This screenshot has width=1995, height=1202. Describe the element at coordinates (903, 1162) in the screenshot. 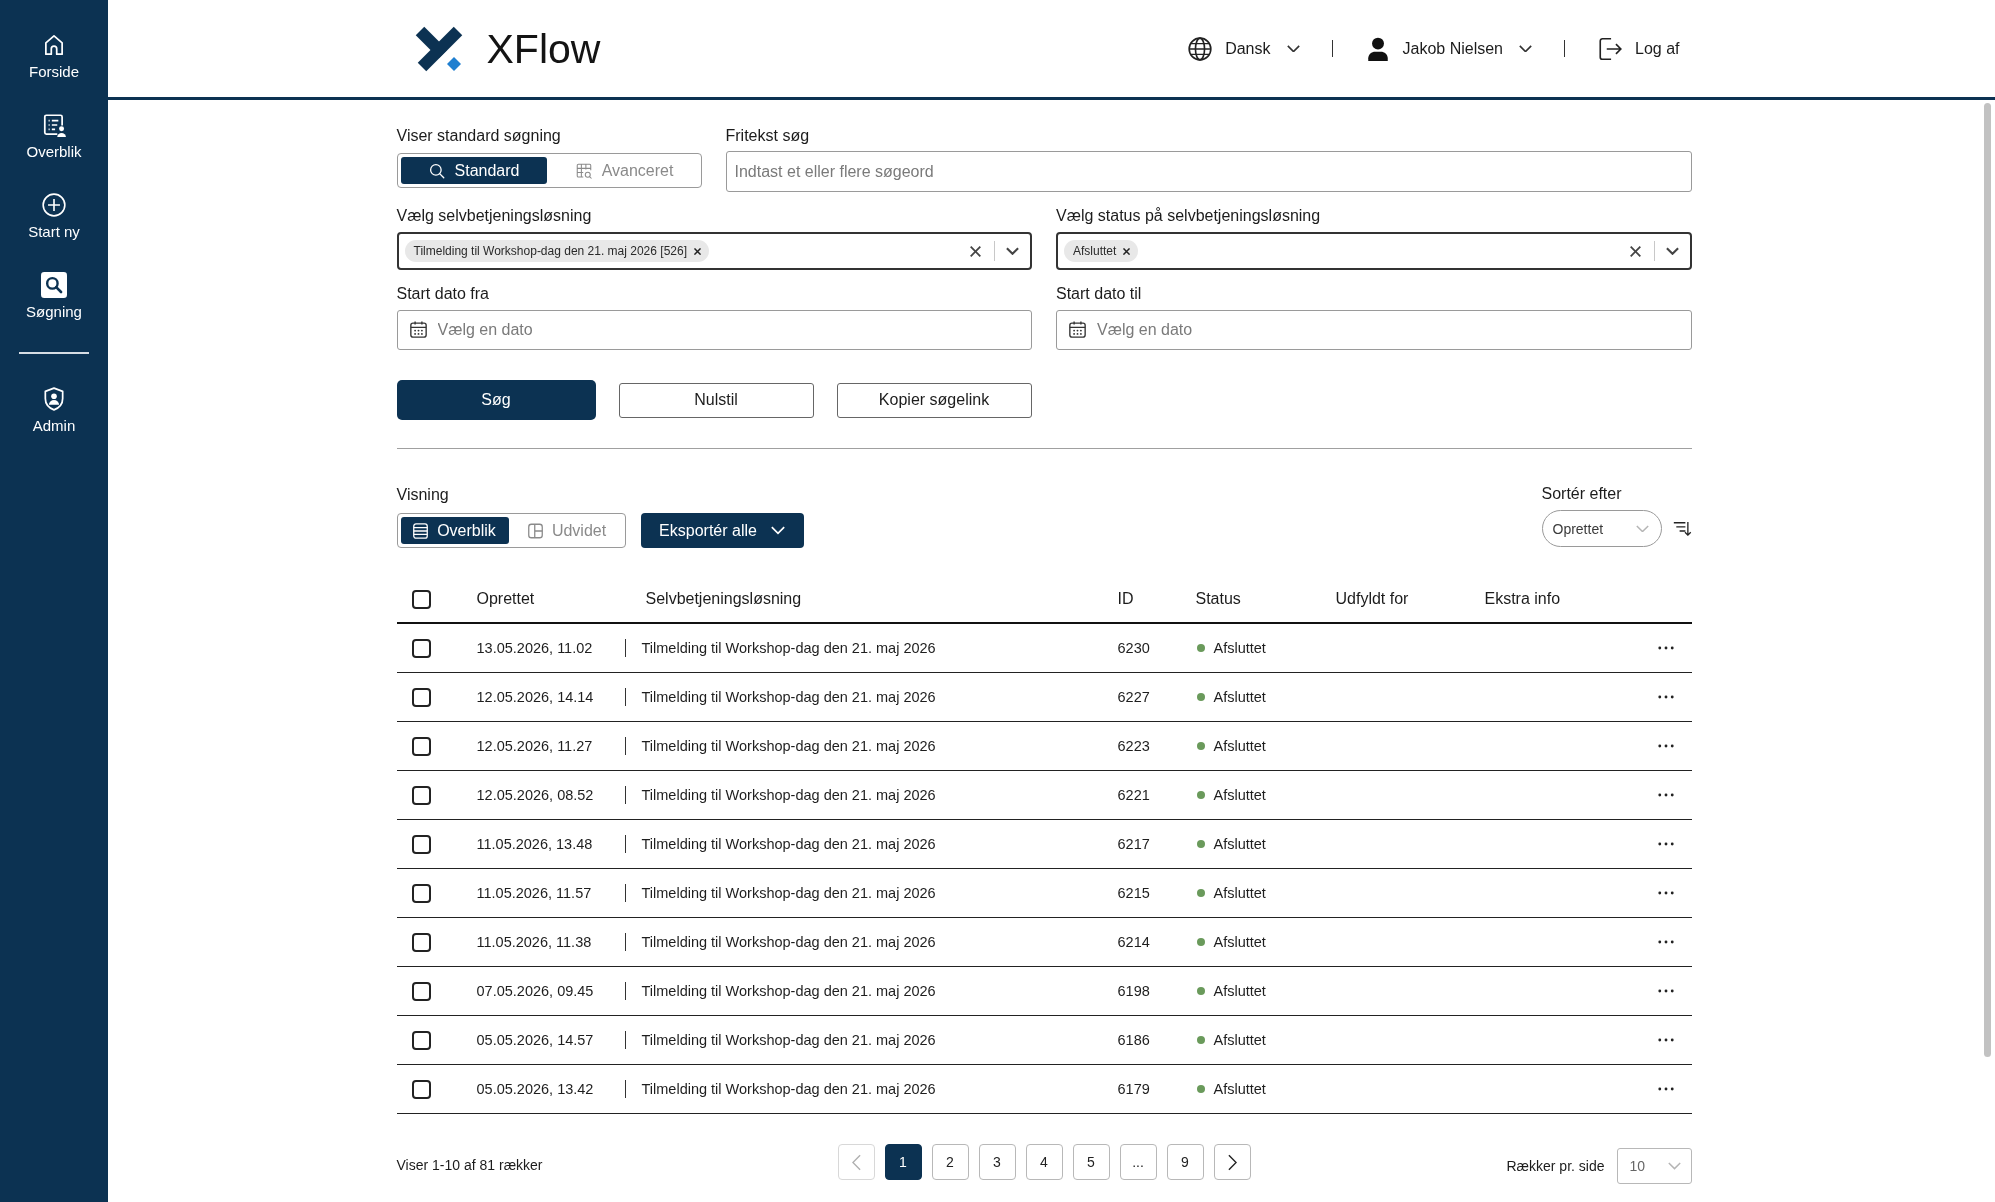

I see `page-button: 1` at that location.